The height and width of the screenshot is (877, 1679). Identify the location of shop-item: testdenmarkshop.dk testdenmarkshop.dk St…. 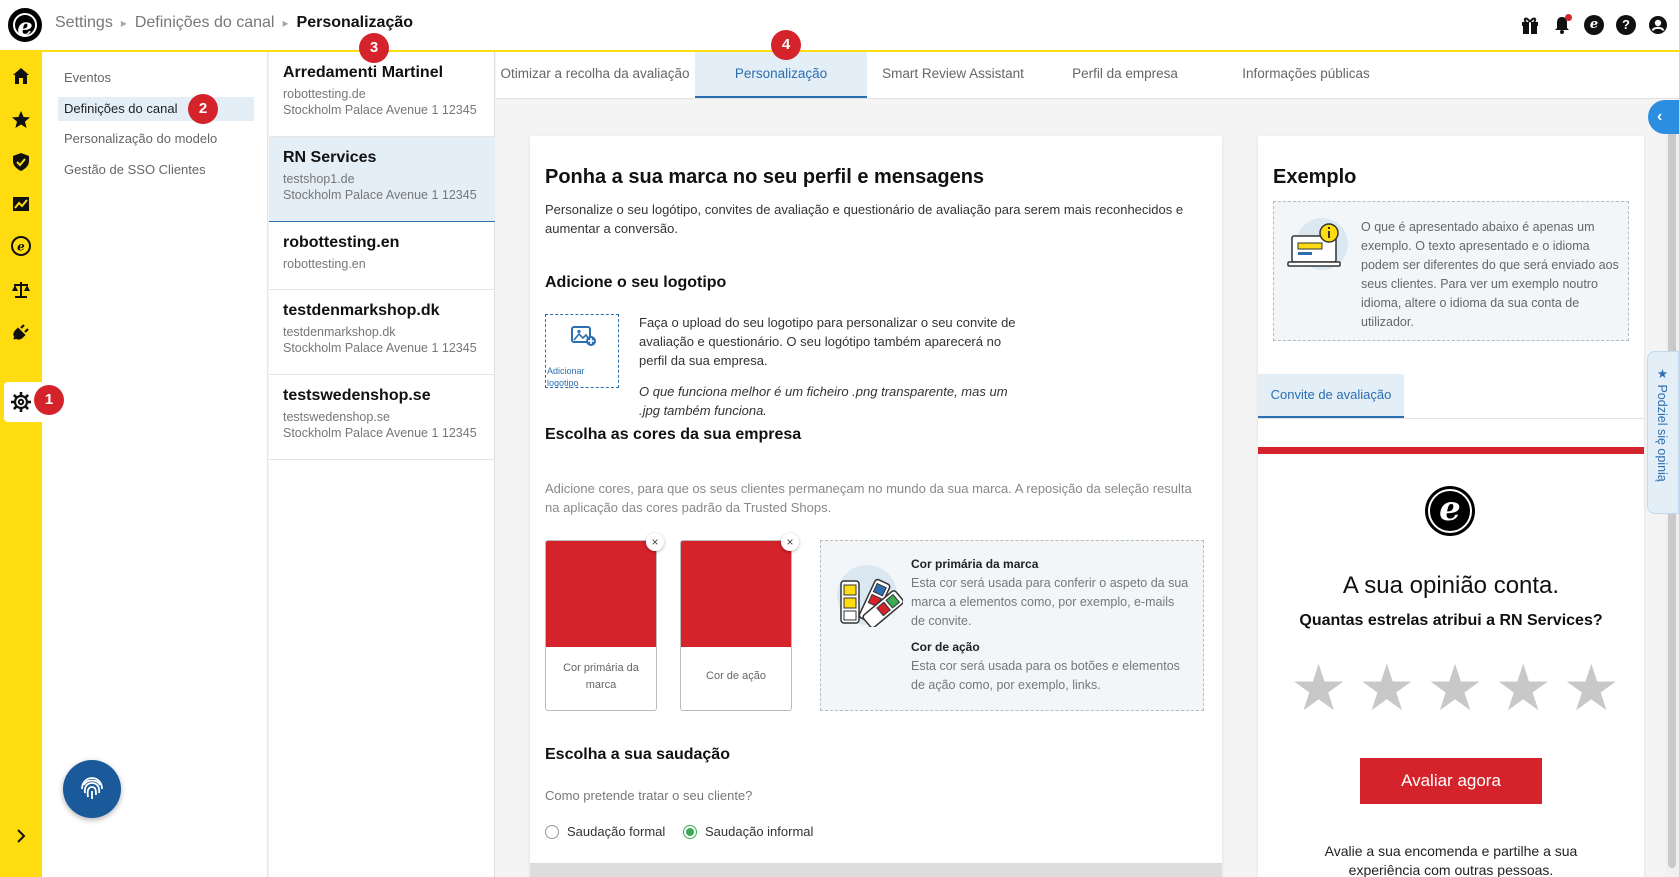
(382, 332).